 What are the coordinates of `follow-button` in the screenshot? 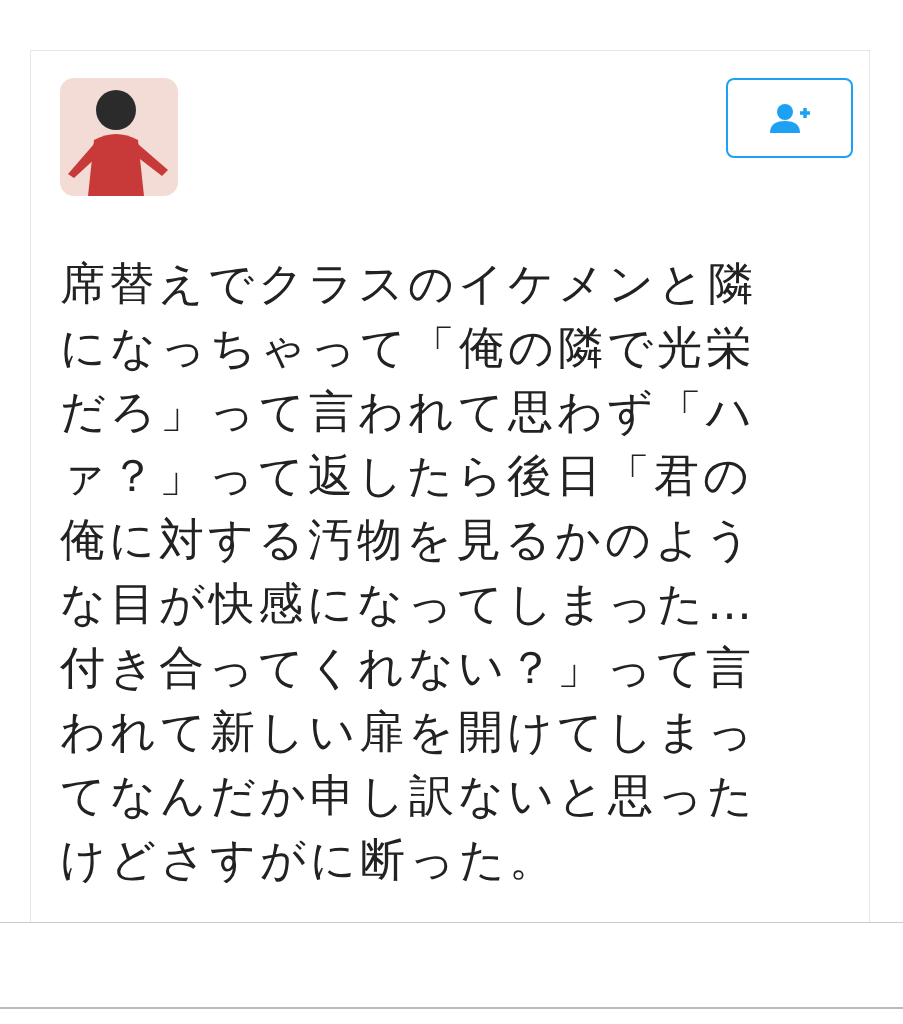 It's located at (789, 118).